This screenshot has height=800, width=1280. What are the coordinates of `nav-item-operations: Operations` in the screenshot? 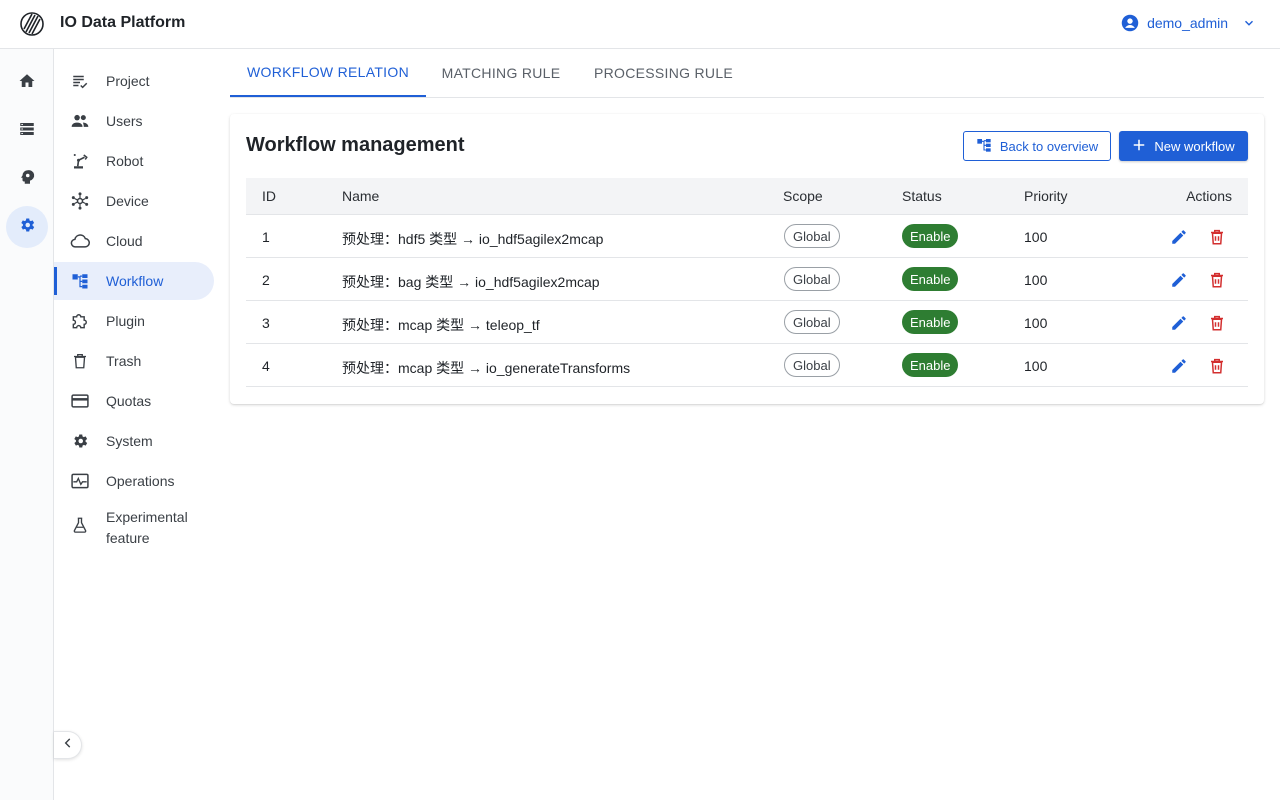 It's located at (134, 481).